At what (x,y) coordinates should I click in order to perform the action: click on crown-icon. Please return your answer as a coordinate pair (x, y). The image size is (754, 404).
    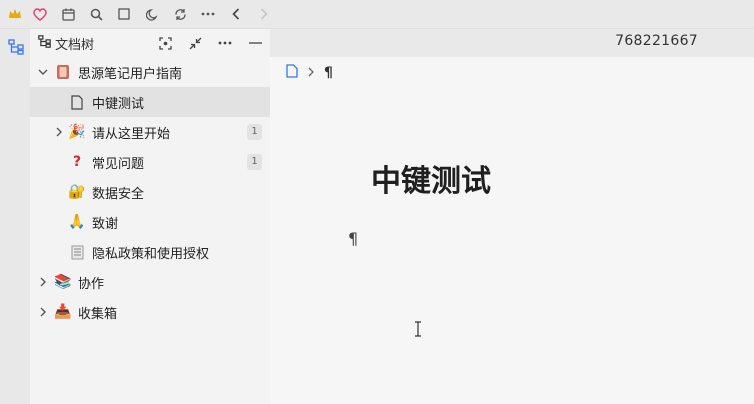
    Looking at the image, I should click on (15, 14).